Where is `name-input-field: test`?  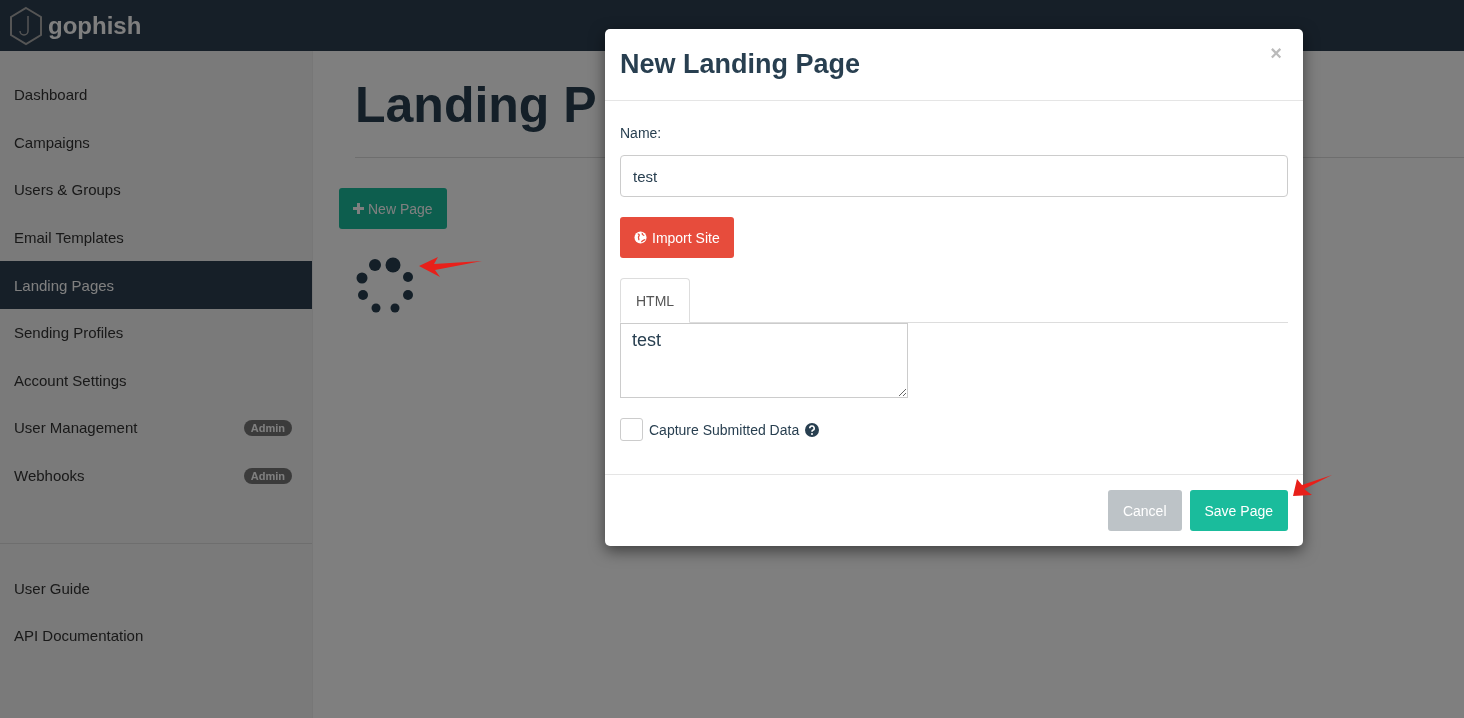 name-input-field: test is located at coordinates (954, 176).